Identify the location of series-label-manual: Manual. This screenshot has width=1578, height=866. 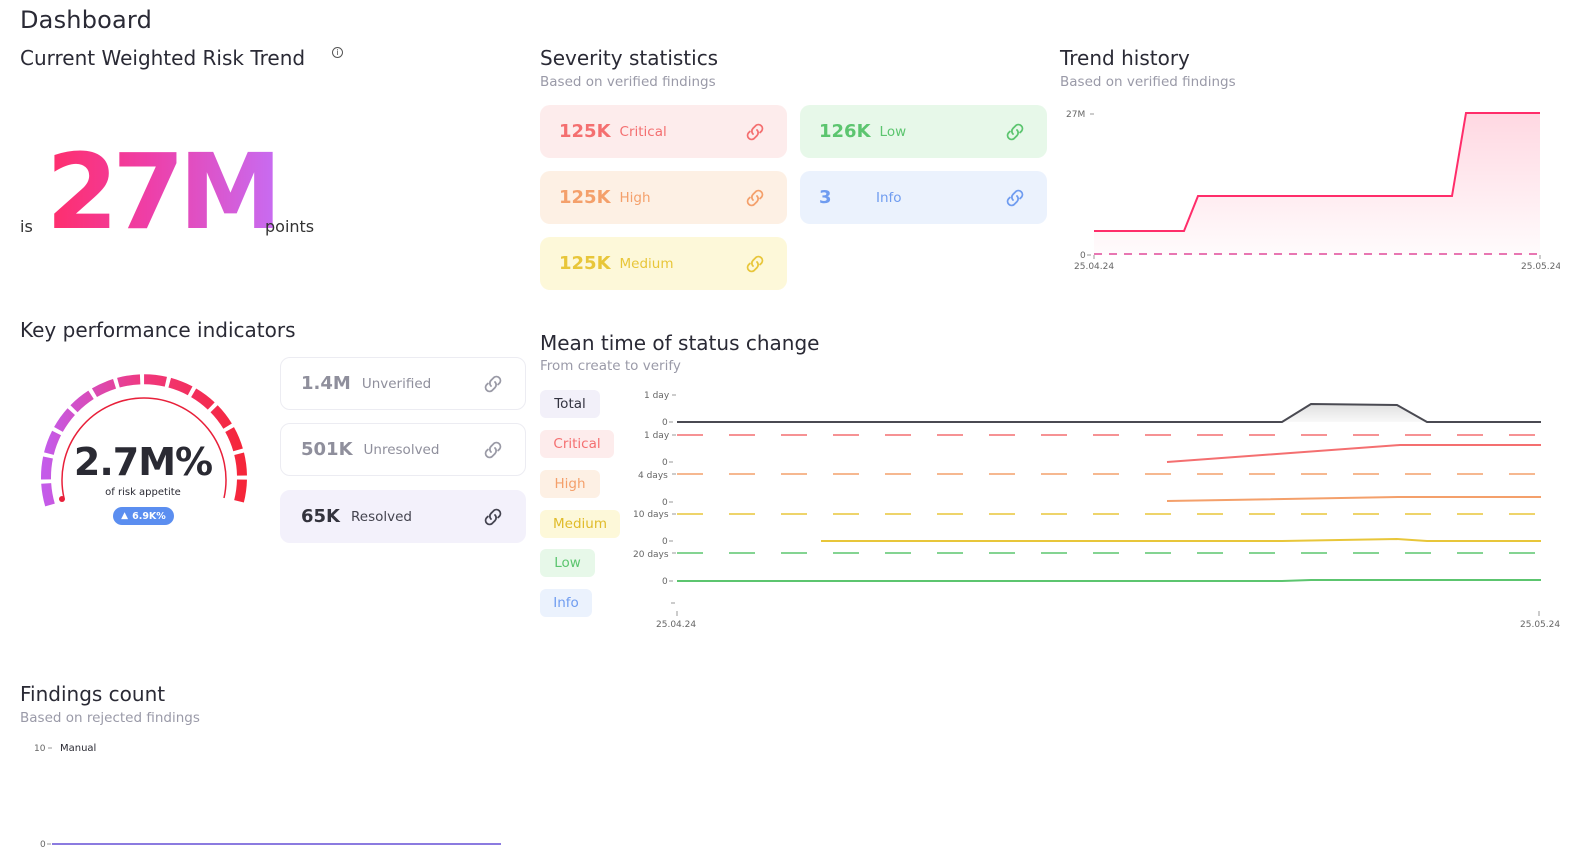
(78, 748).